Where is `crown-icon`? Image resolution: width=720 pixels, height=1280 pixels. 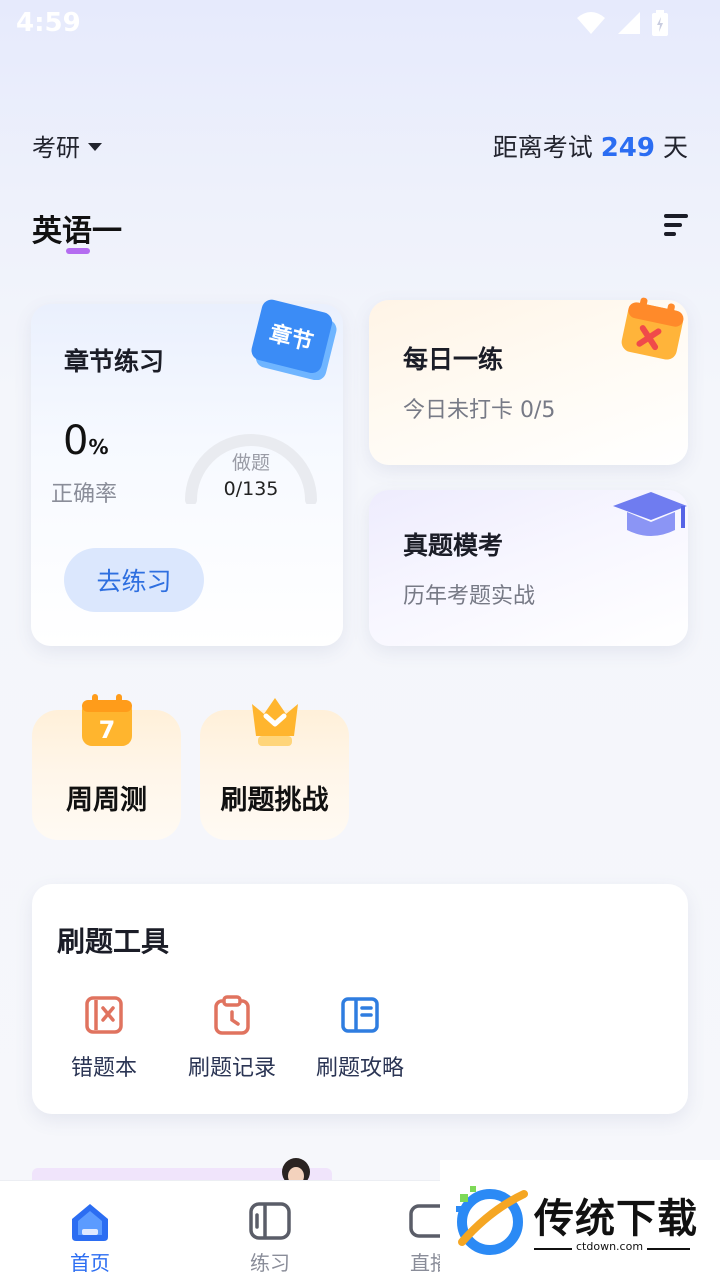
crown-icon is located at coordinates (275, 722).